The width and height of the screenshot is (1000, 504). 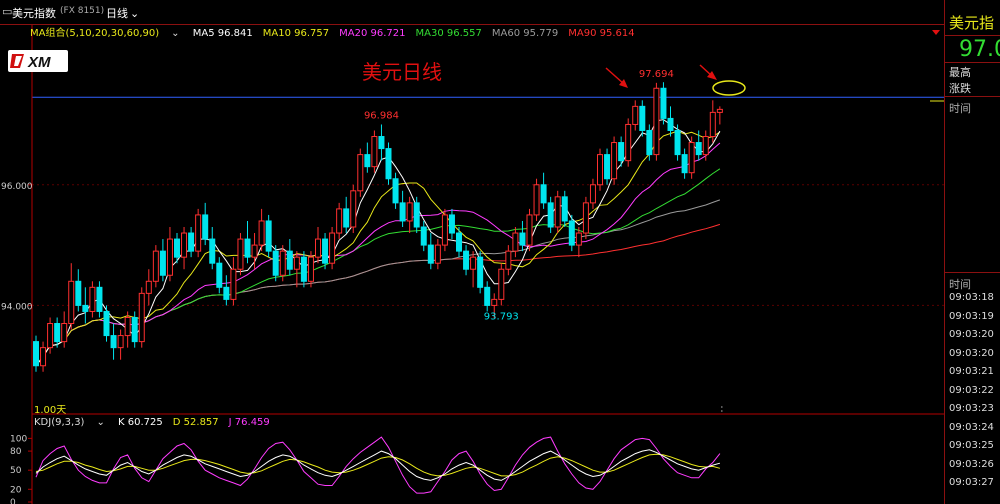 What do you see at coordinates (971, 464) in the screenshot?
I see `time-list-item: 09:03:26` at bounding box center [971, 464].